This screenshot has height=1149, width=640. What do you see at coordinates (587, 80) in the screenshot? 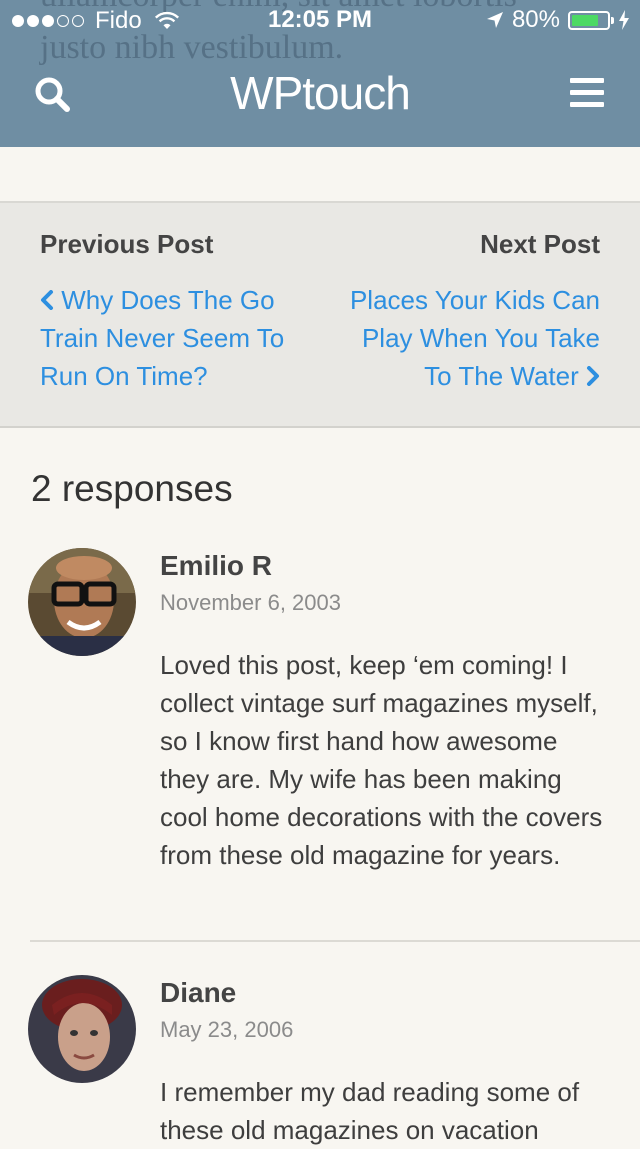
I see `hamburger-menu-icon` at bounding box center [587, 80].